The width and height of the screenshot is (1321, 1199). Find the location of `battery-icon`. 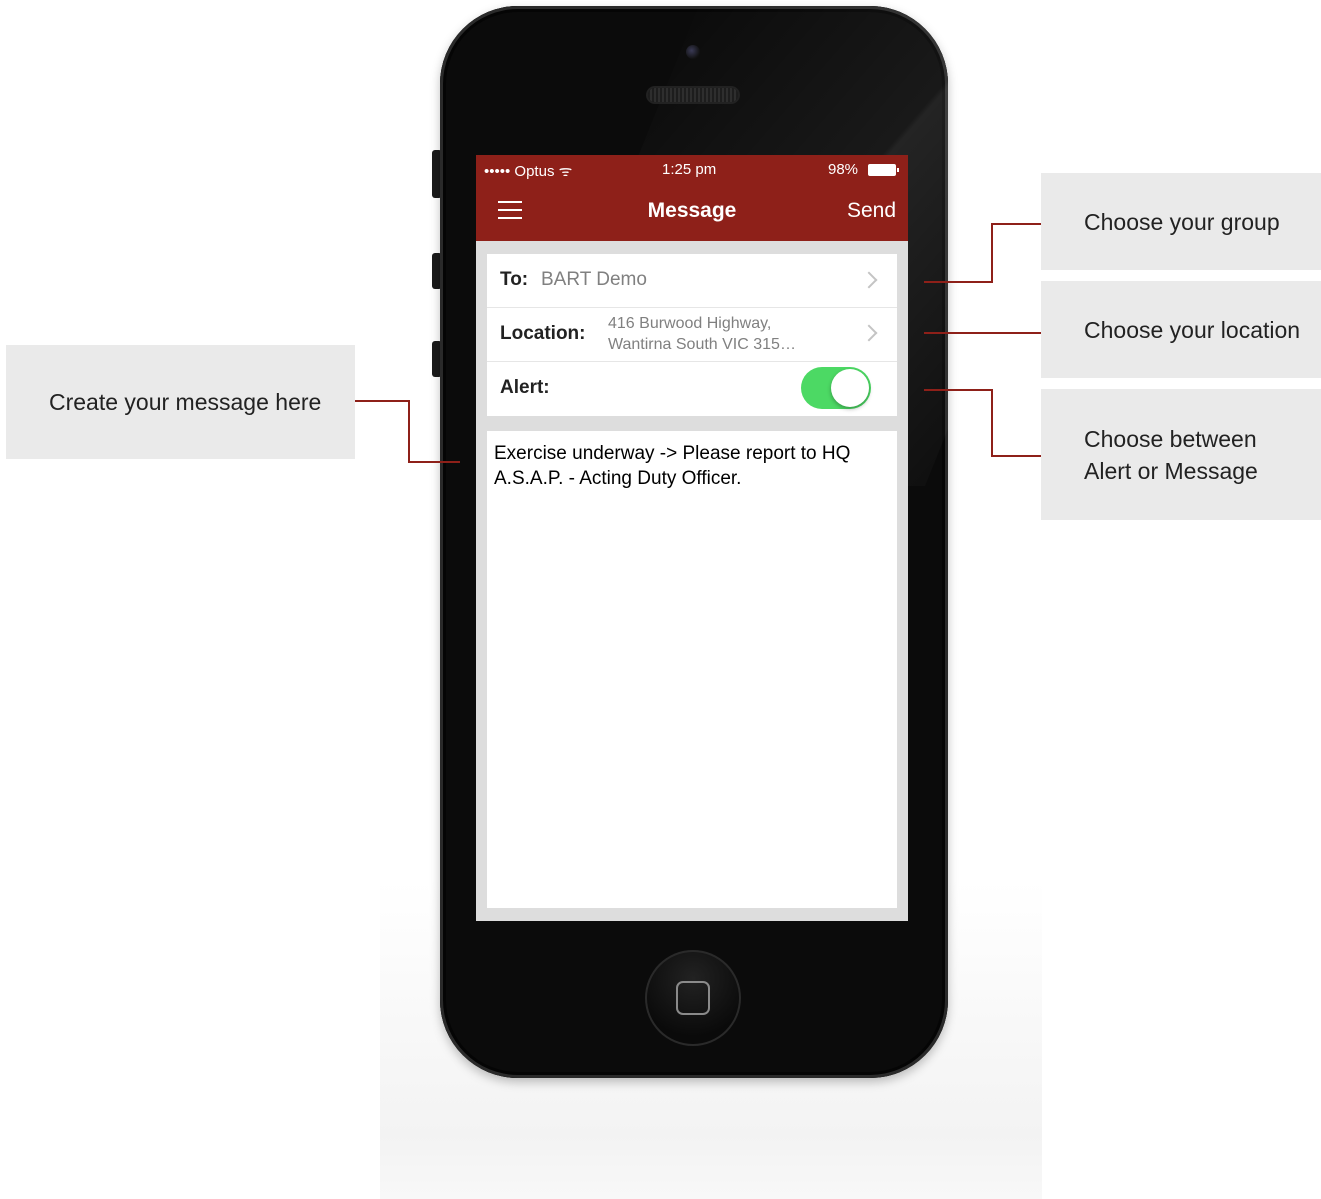

battery-icon is located at coordinates (883, 170).